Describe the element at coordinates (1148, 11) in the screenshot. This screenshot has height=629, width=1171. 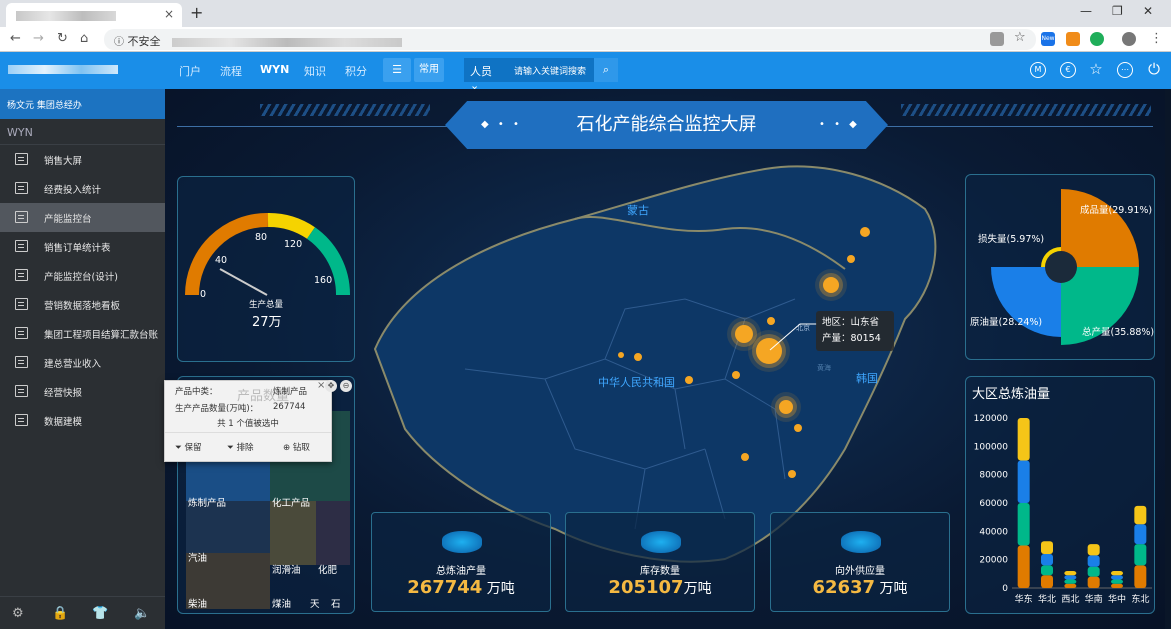
I see `close-window-button: ✕` at that location.